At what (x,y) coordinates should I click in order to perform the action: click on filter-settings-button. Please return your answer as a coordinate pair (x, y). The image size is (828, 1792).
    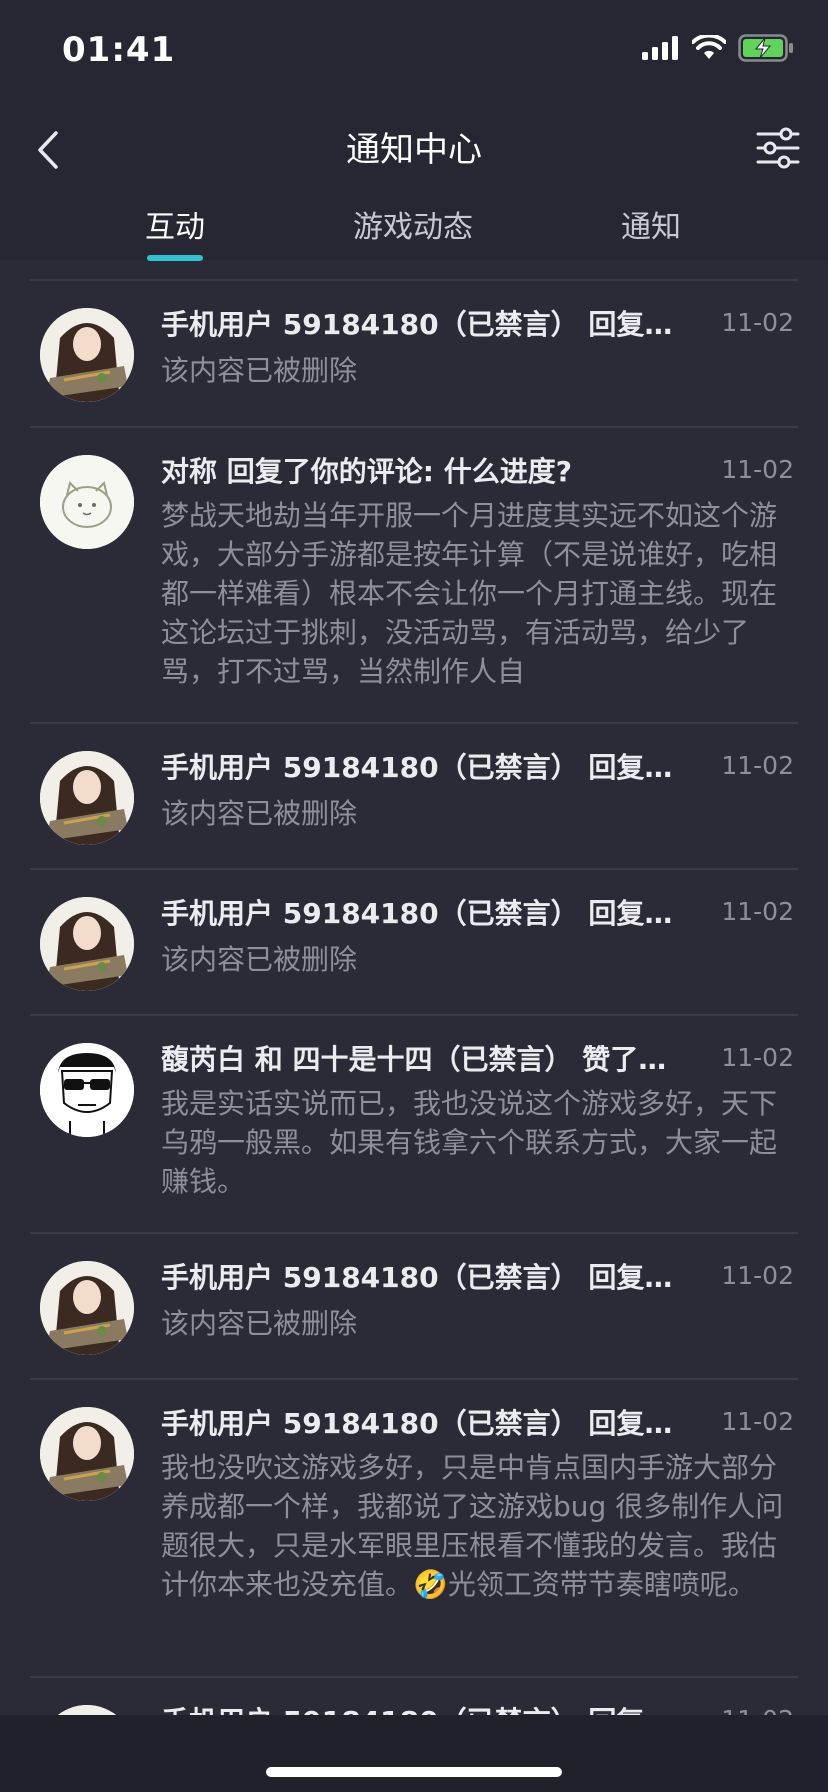
    Looking at the image, I should click on (778, 148).